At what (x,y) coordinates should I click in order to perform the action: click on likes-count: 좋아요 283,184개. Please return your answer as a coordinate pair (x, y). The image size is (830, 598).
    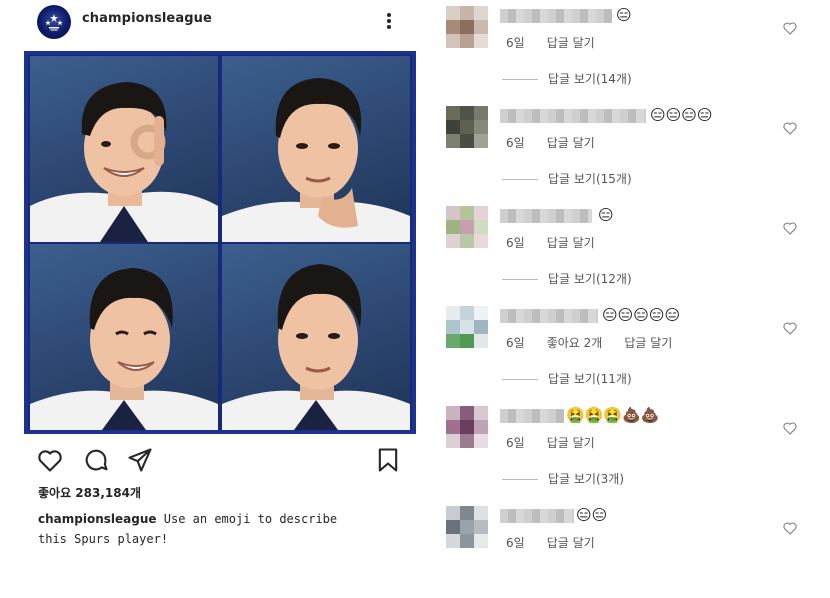
    Looking at the image, I should click on (89, 492).